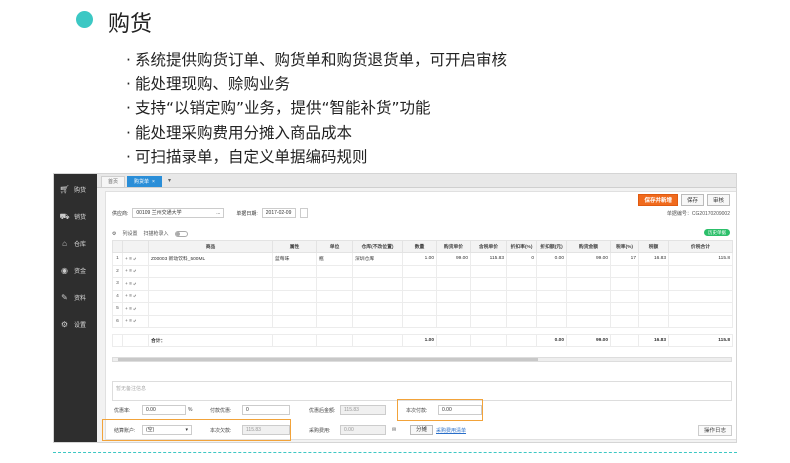 The height and width of the screenshot is (463, 790). Describe the element at coordinates (113, 181) in the screenshot. I see `tab-home: 首页` at that location.